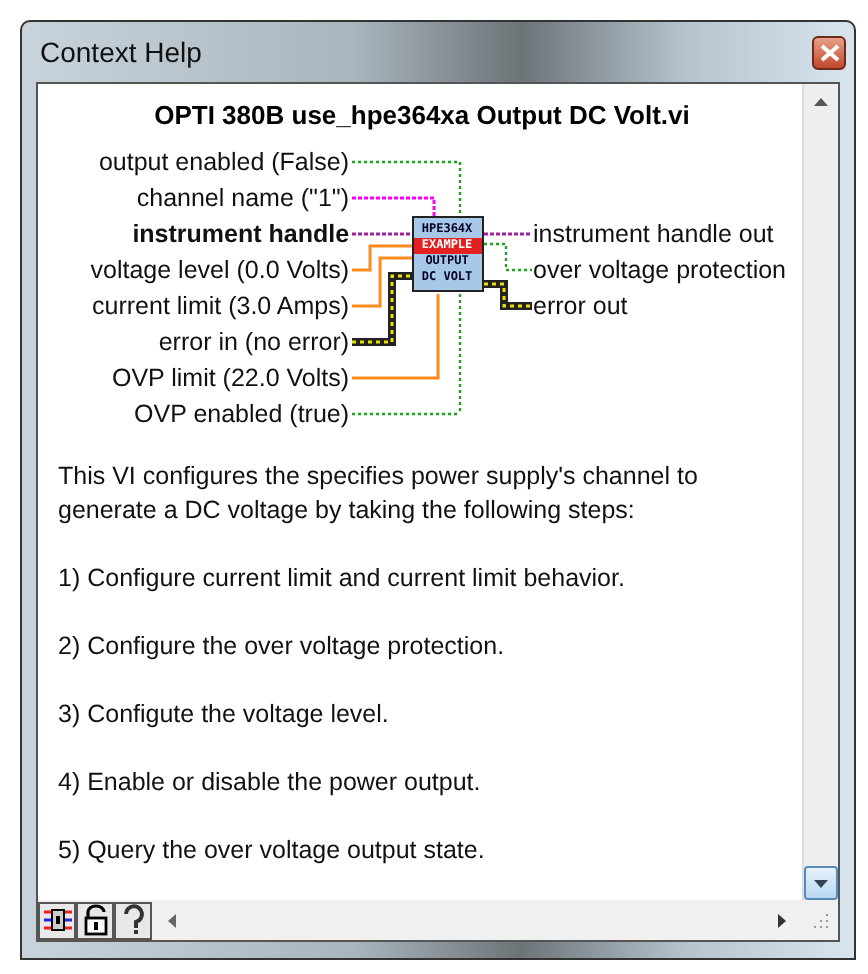 The height and width of the screenshot is (974, 868). Describe the element at coordinates (272, 851) in the screenshot. I see `help-paragraph: 5) Query the over voltage output state.` at that location.